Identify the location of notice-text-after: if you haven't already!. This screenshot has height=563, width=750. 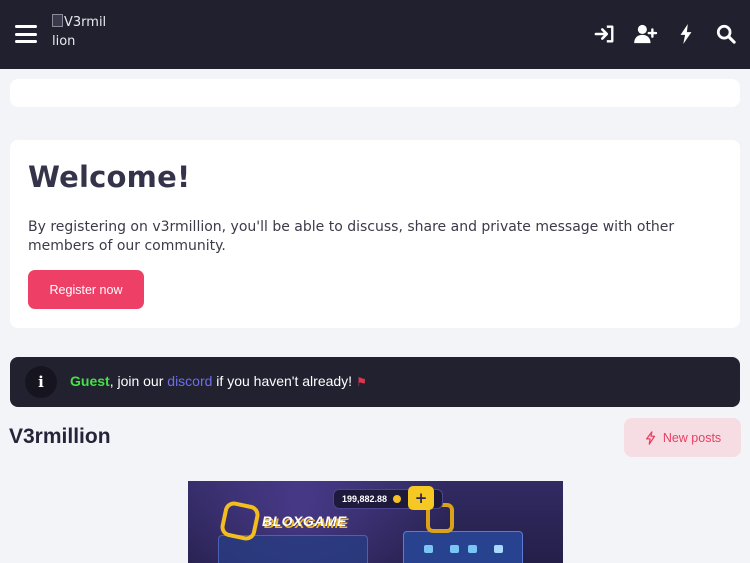
(282, 381).